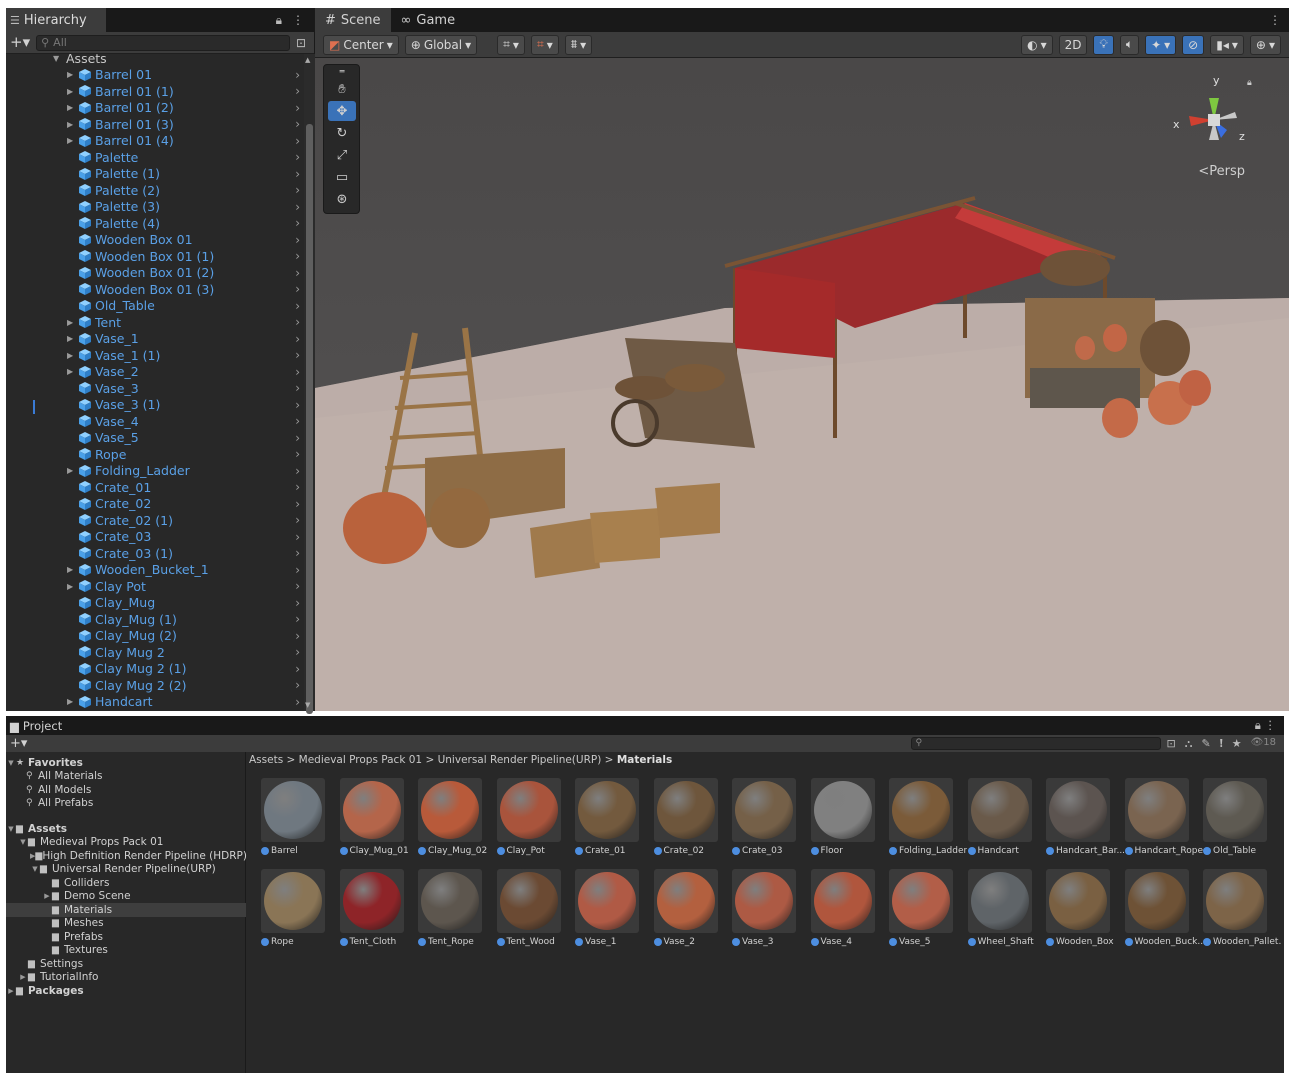  Describe the element at coordinates (1035, 743) in the screenshot. I see `project-search-input: ⚲` at that location.